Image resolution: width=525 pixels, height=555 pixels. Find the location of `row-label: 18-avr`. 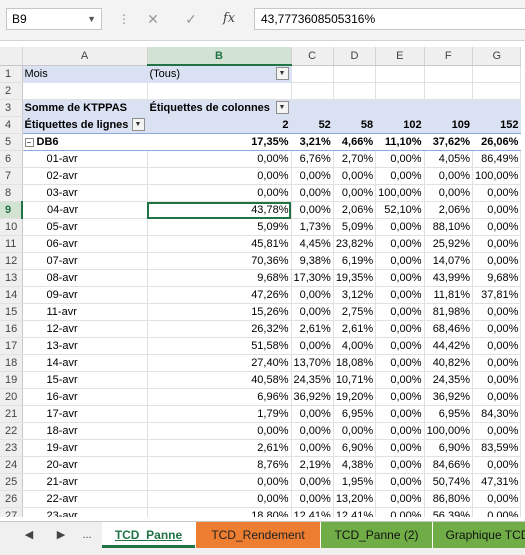

row-label: 18-avr is located at coordinates (85, 431).